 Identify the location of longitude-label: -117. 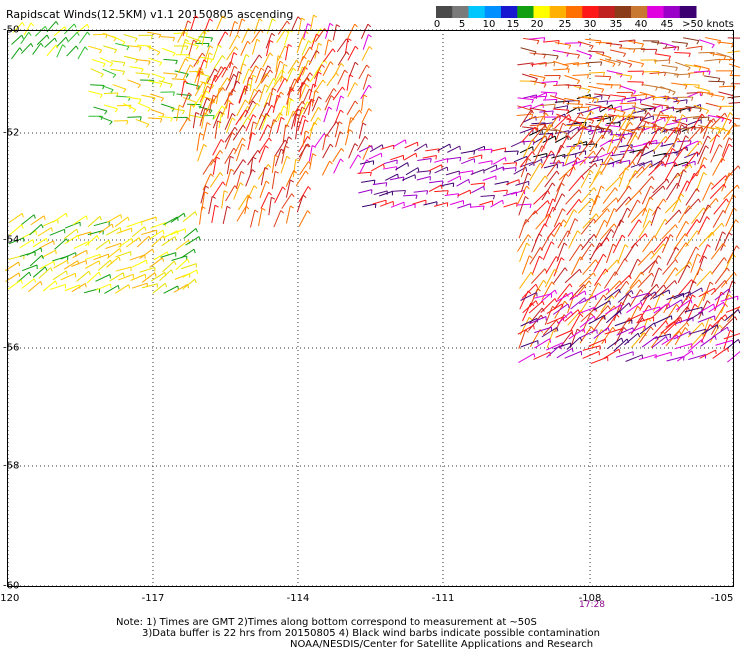
(153, 598).